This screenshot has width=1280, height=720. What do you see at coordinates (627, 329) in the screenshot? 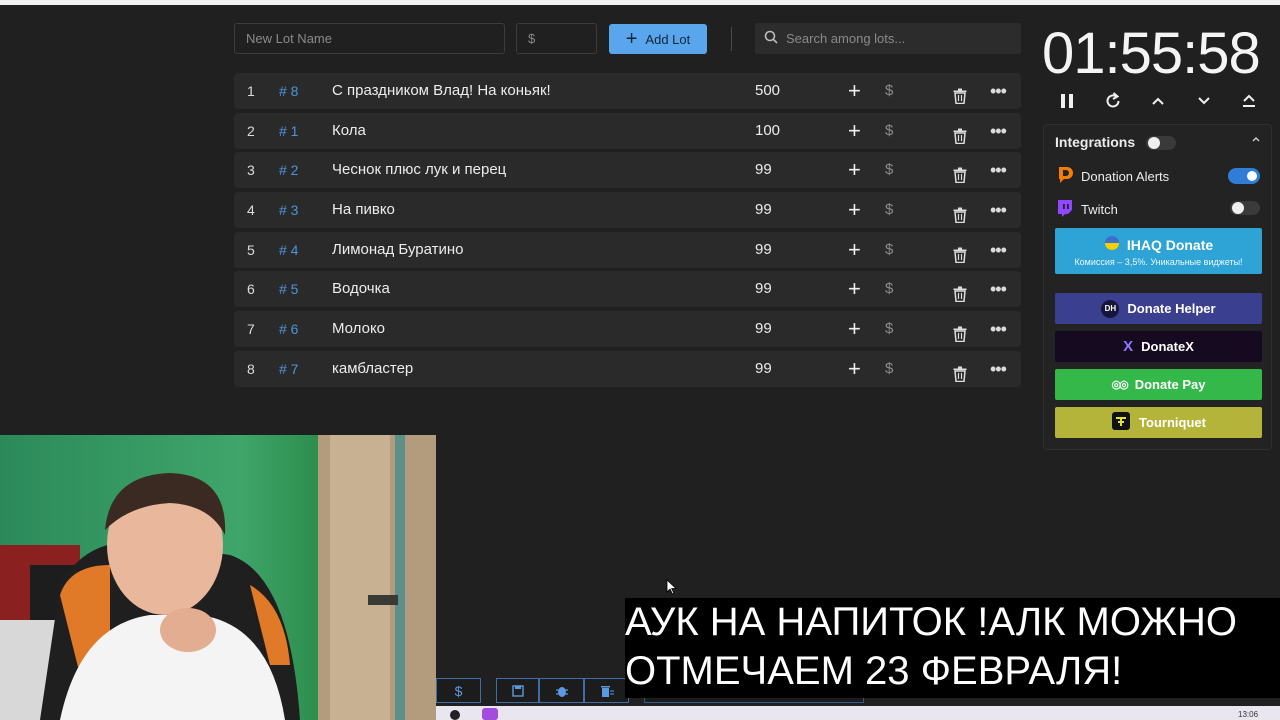
I see `lot-row: 7 # 6 Молоко 99 + $ •••` at bounding box center [627, 329].